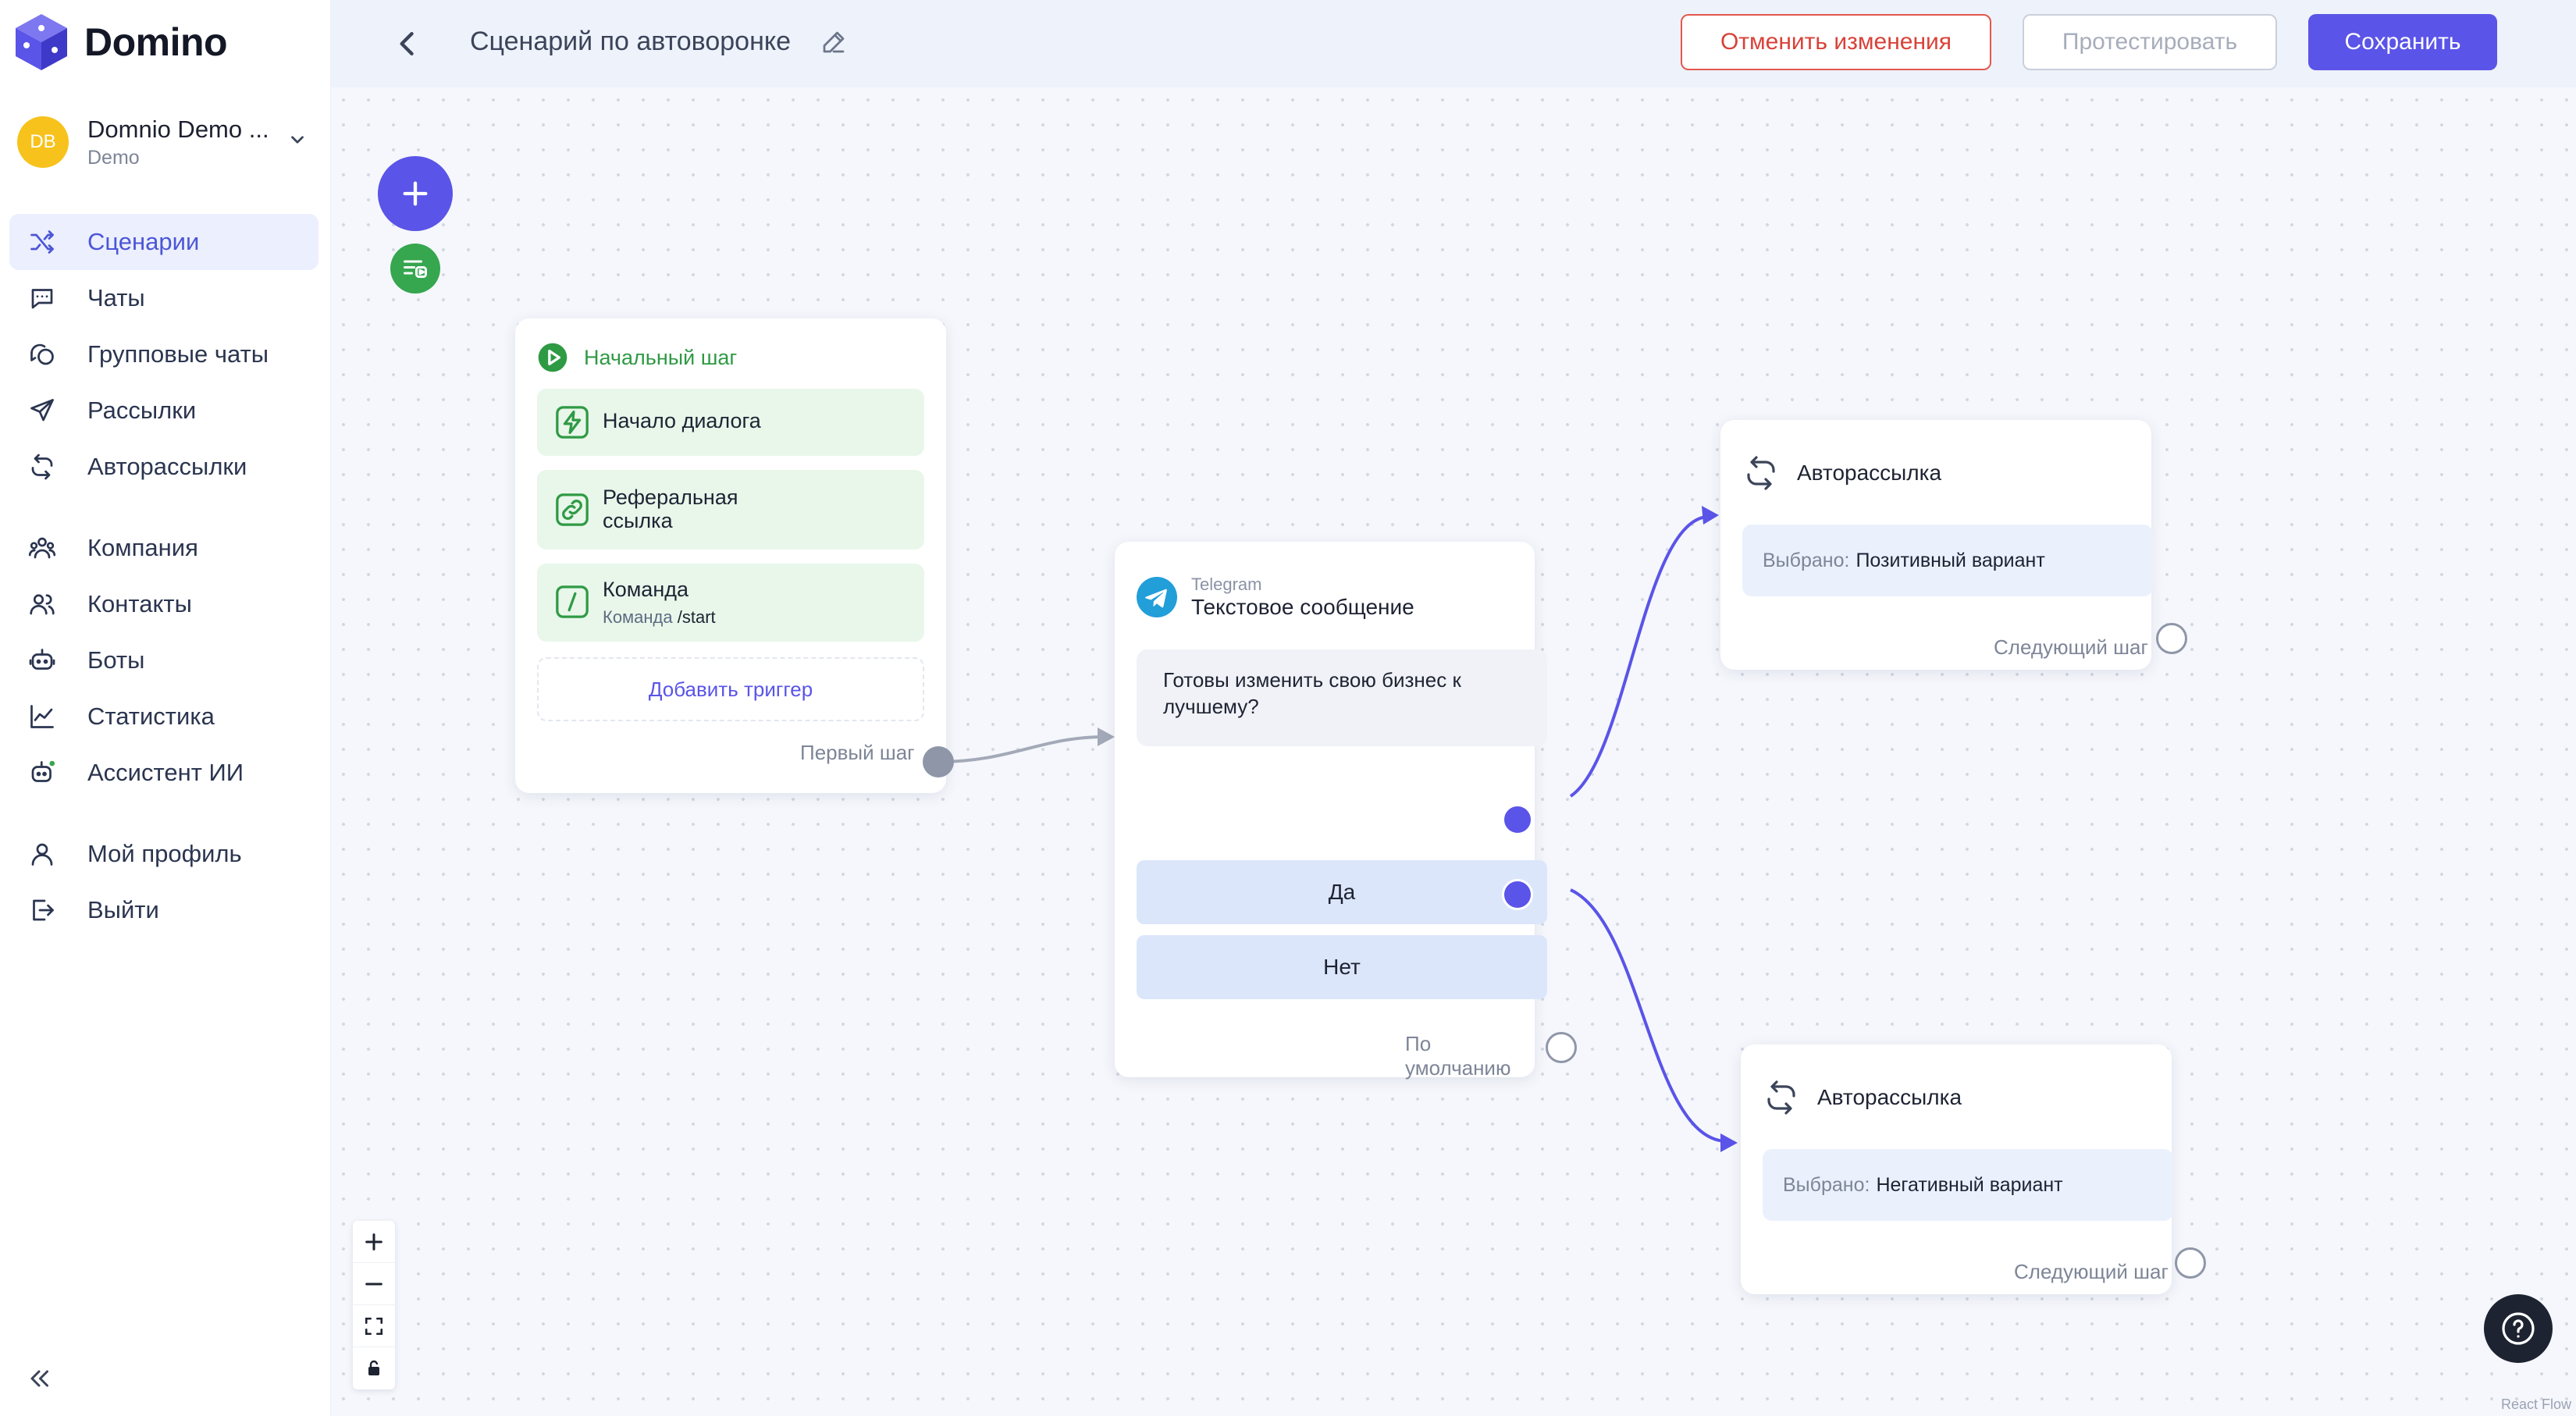 Image resolution: width=2576 pixels, height=1416 pixels. I want to click on fit-view-icon, so click(374, 1326).